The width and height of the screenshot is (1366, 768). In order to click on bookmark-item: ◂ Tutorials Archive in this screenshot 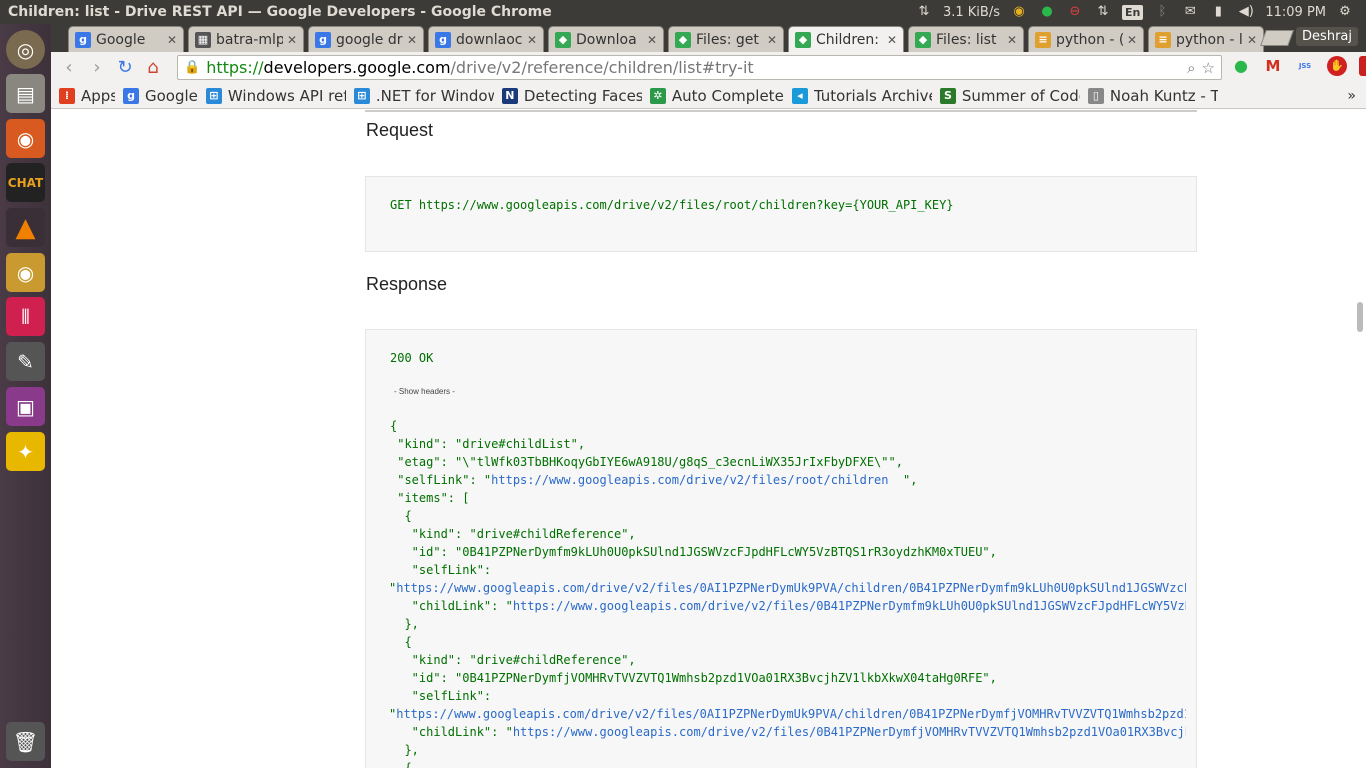, I will do `click(861, 96)`.